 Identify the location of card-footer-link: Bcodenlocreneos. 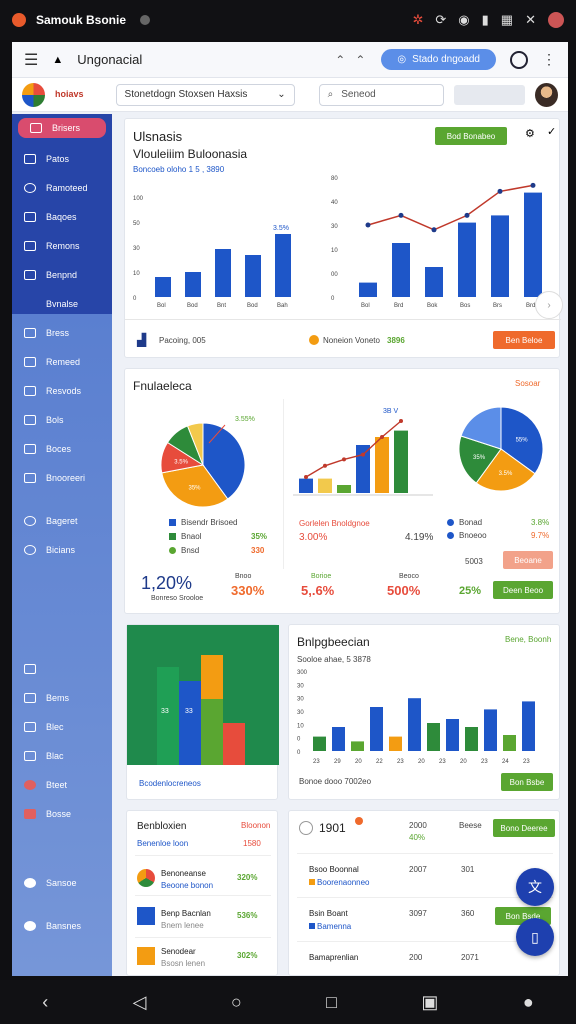
(170, 783).